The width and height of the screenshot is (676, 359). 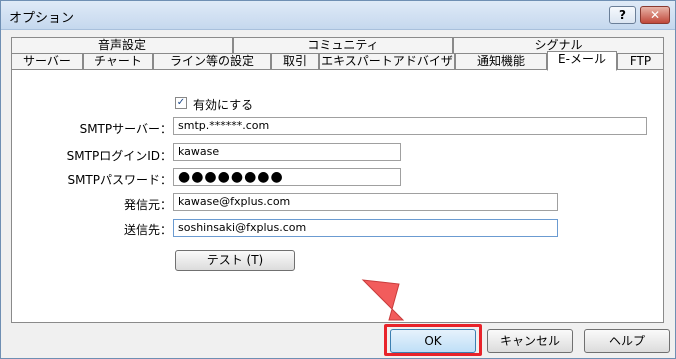 What do you see at coordinates (365, 228) in the screenshot?
I see `to-input: soshinsaki@fxplus.com` at bounding box center [365, 228].